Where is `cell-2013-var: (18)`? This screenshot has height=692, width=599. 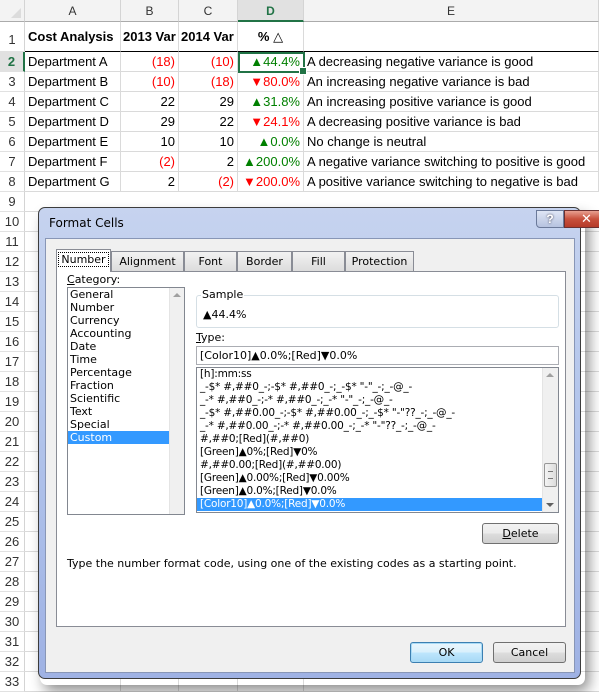
cell-2013-var: (18) is located at coordinates (150, 62).